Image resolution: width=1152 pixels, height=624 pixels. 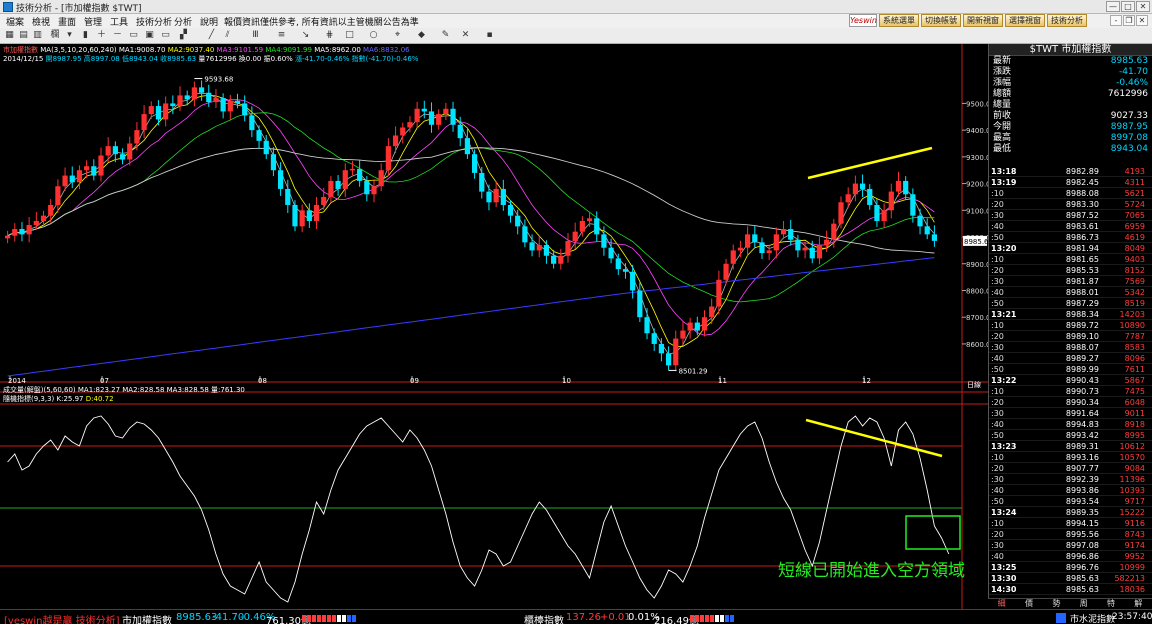 What do you see at coordinates (1070, 336) in the screenshot?
I see `tick-row: :20 8989.10 7787` at bounding box center [1070, 336].